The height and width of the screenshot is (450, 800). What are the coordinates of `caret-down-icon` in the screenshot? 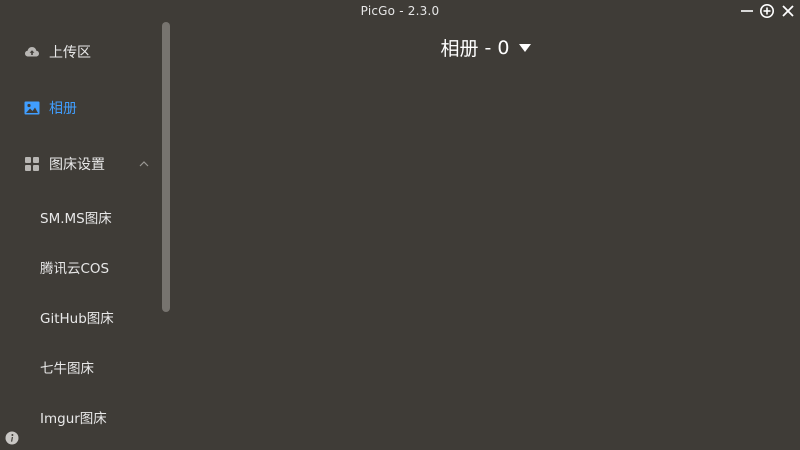 It's located at (525, 48).